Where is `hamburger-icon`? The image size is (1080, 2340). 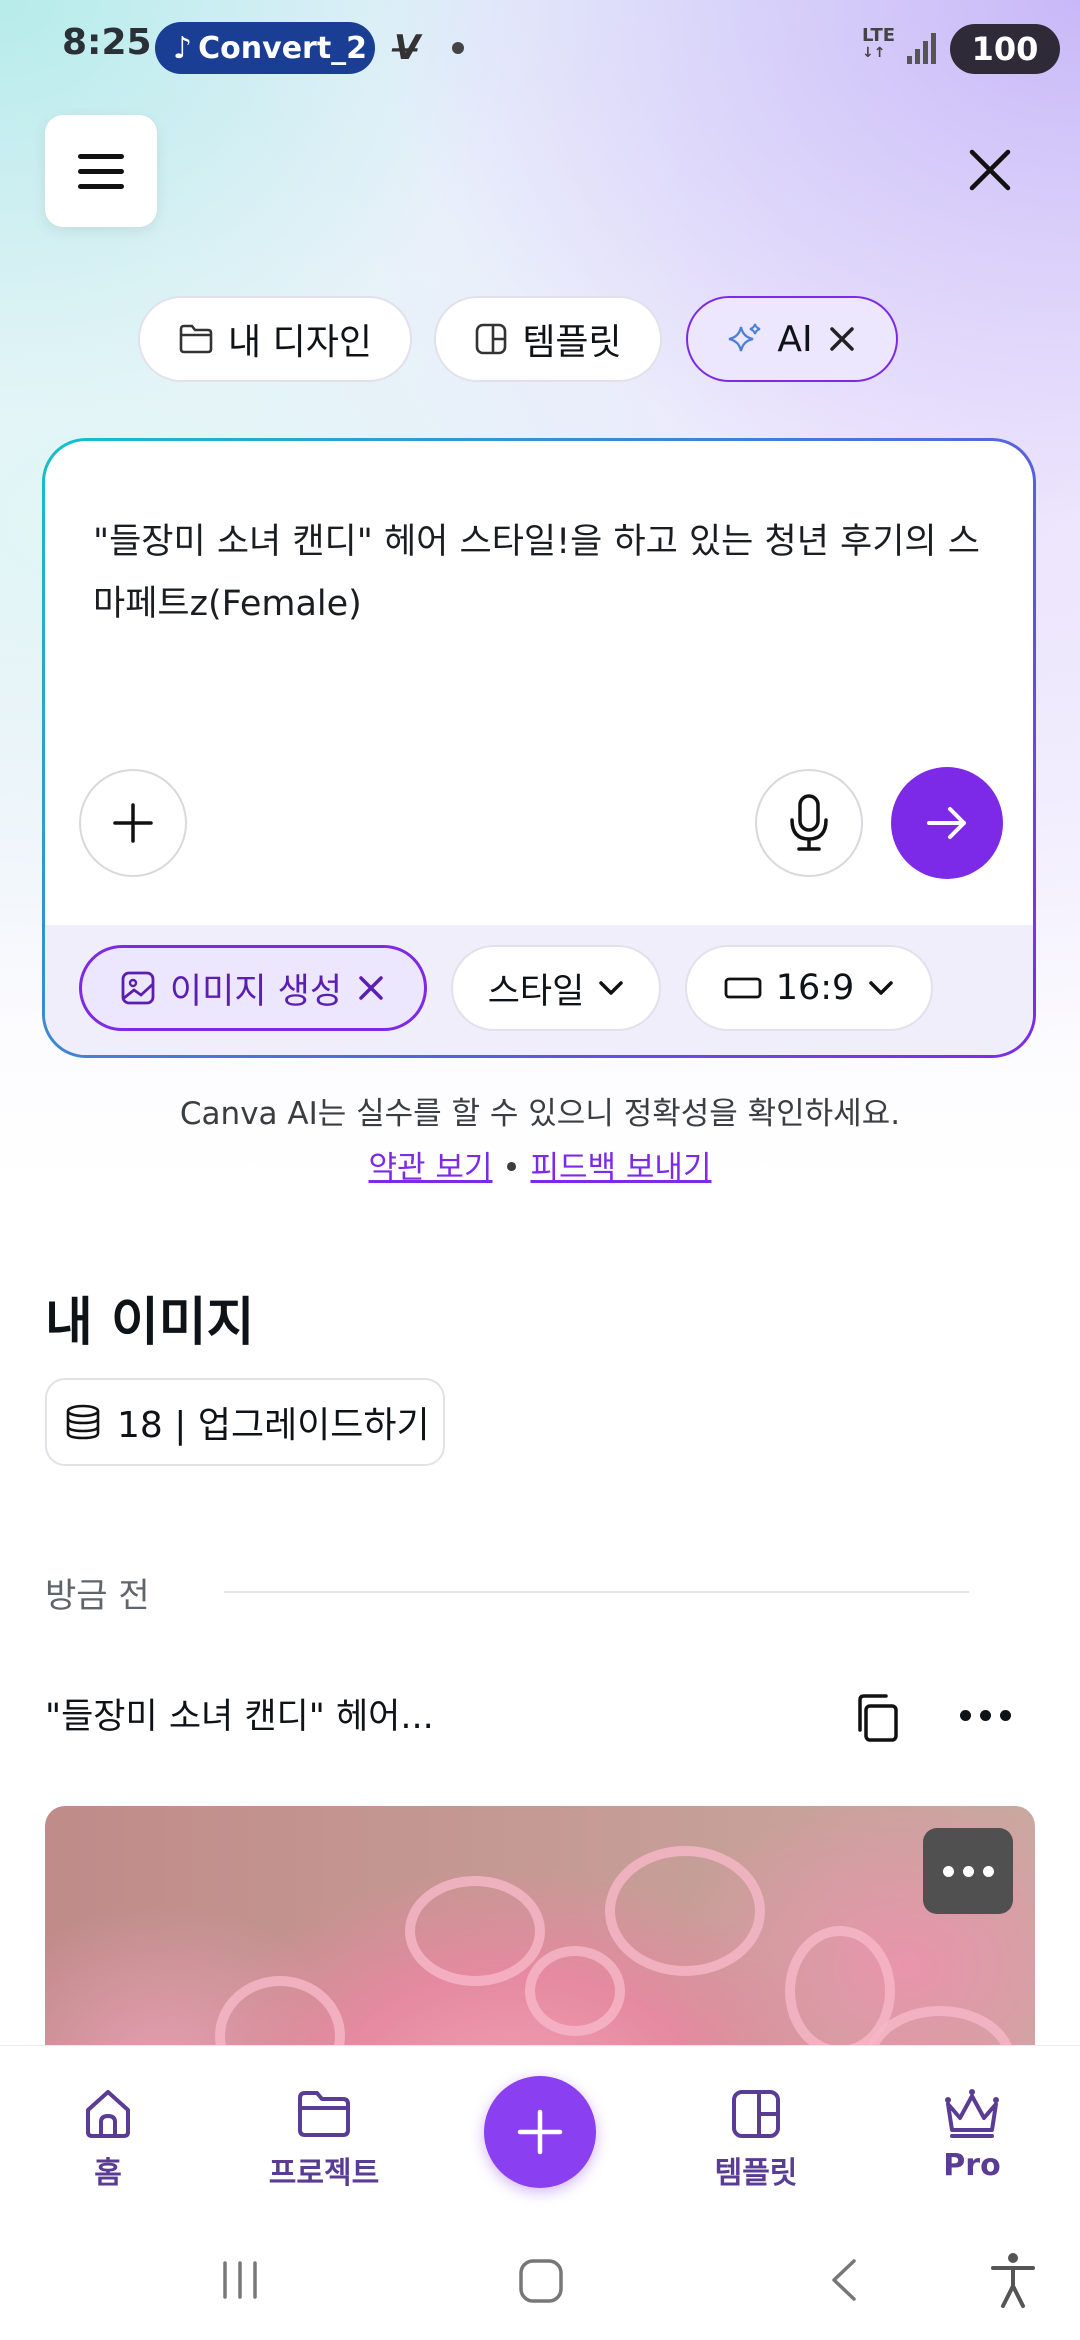
hamburger-icon is located at coordinates (101, 156).